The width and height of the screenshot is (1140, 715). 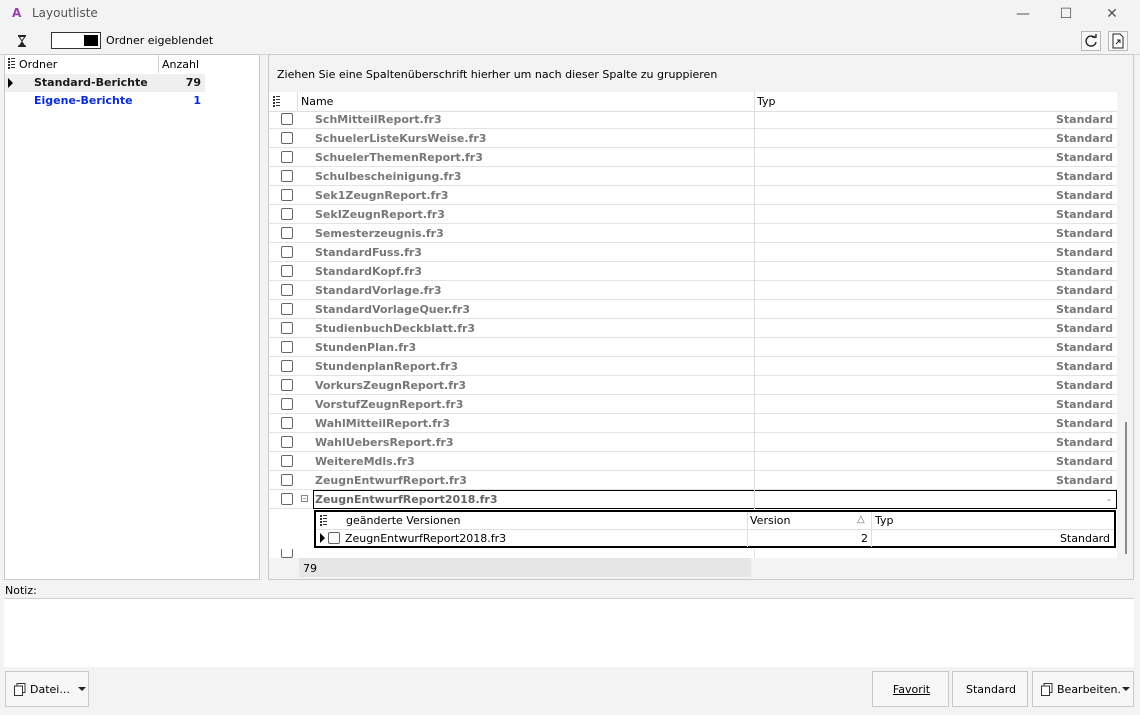 What do you see at coordinates (38, 64) in the screenshot?
I see `folder-column-header: Ordner` at bounding box center [38, 64].